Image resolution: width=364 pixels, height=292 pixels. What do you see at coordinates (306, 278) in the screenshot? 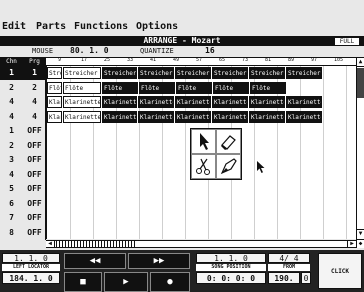
I see `mode-value: 0` at bounding box center [306, 278].